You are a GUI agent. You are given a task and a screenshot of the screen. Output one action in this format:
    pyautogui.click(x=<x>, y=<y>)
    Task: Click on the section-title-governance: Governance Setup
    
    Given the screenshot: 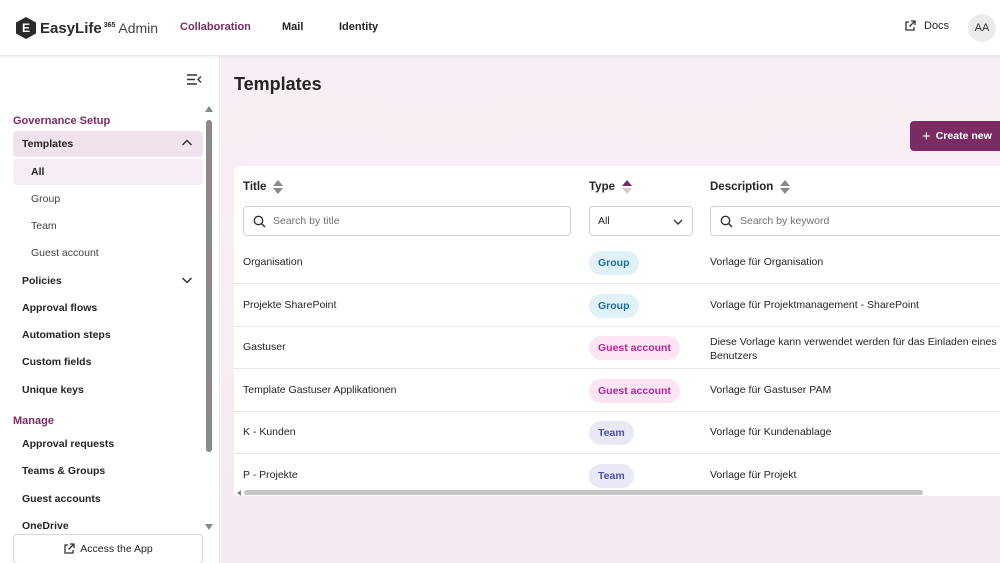 What is the action you would take?
    pyautogui.click(x=62, y=121)
    